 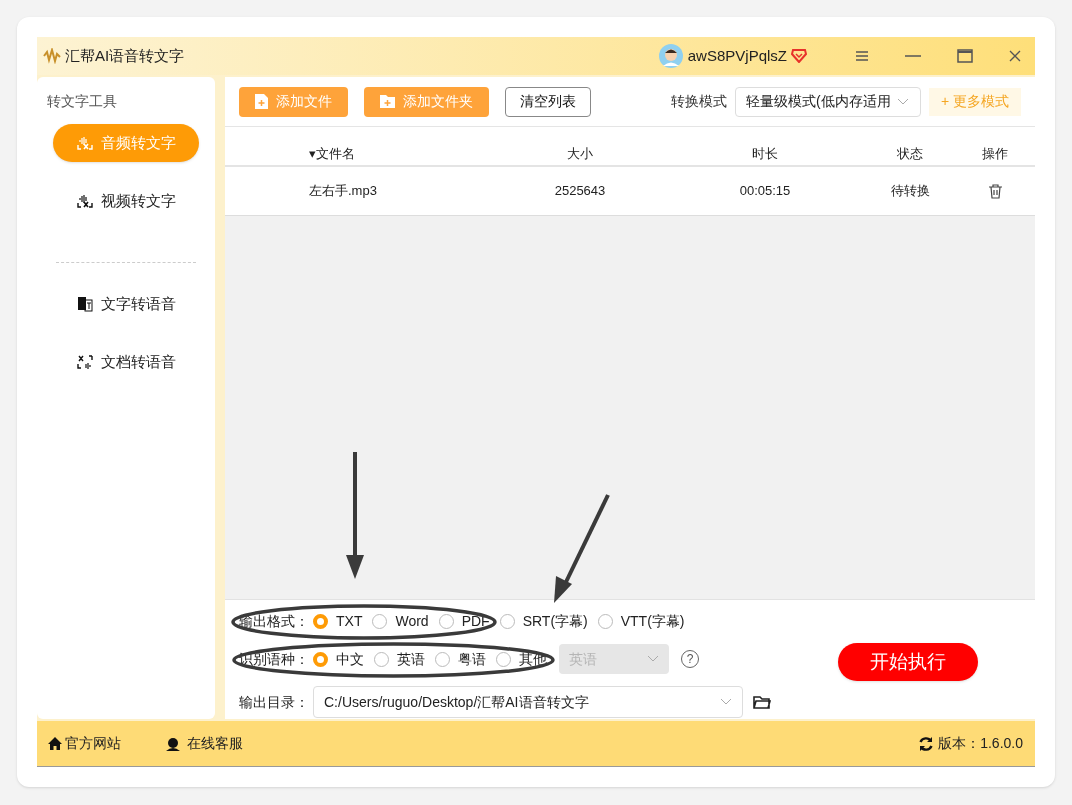 I want to click on column-header: 状态, so click(x=910, y=153).